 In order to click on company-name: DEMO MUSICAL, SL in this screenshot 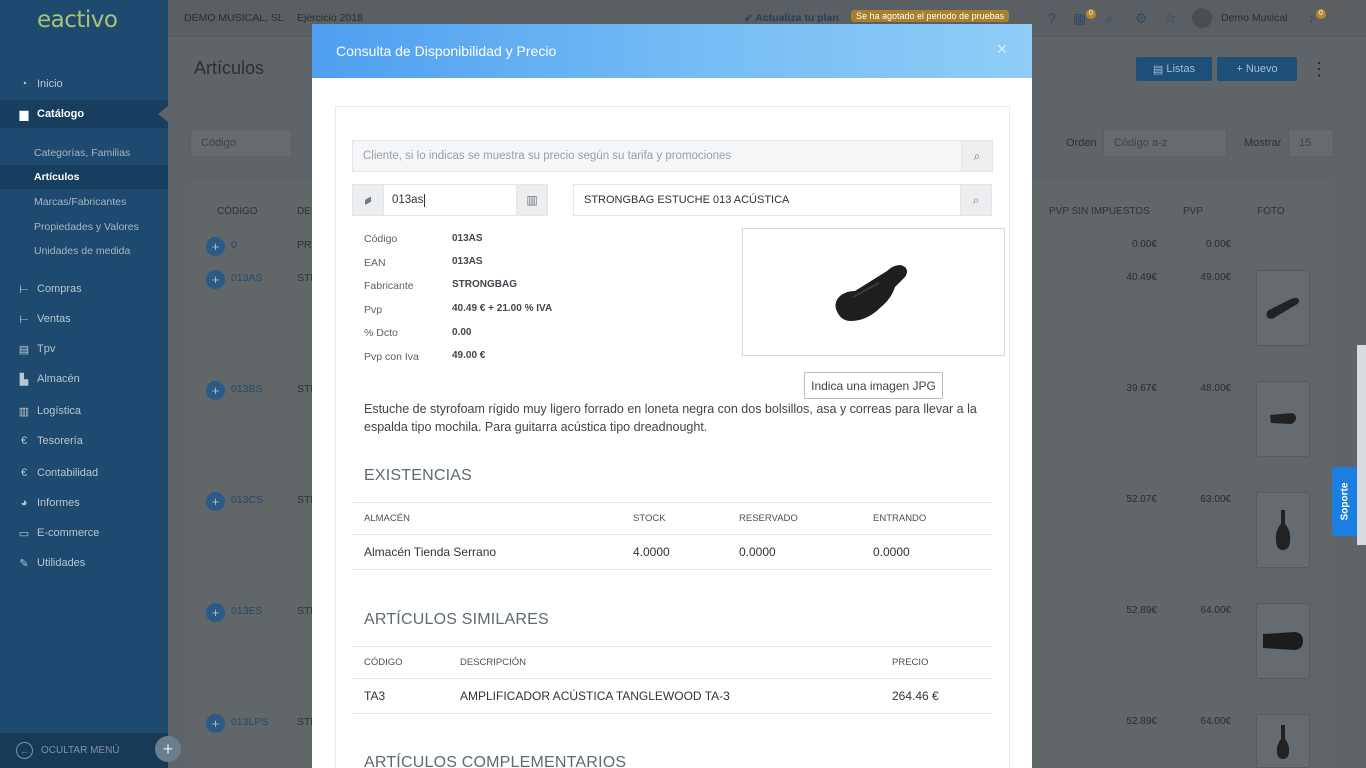, I will do `click(234, 18)`.